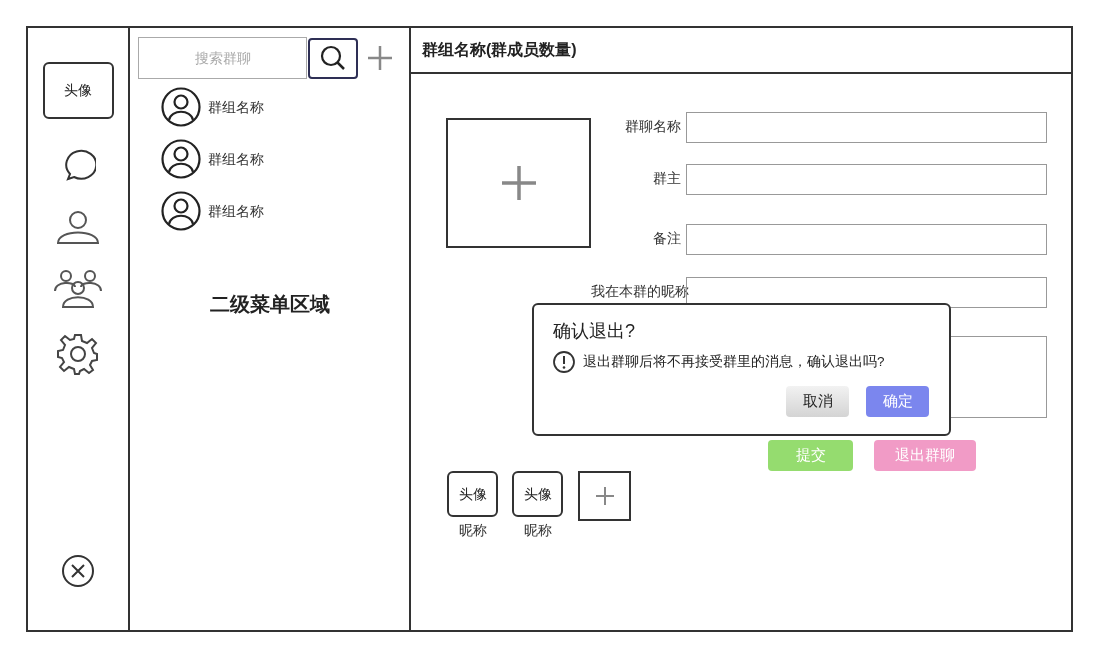  What do you see at coordinates (667, 178) in the screenshot?
I see `field-label: 群主` at bounding box center [667, 178].